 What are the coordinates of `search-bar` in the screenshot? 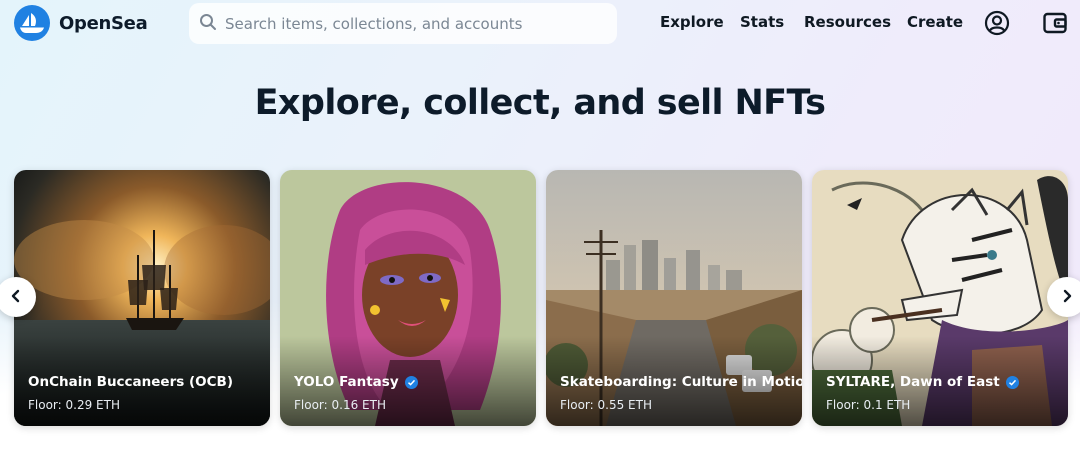 It's located at (403, 23).